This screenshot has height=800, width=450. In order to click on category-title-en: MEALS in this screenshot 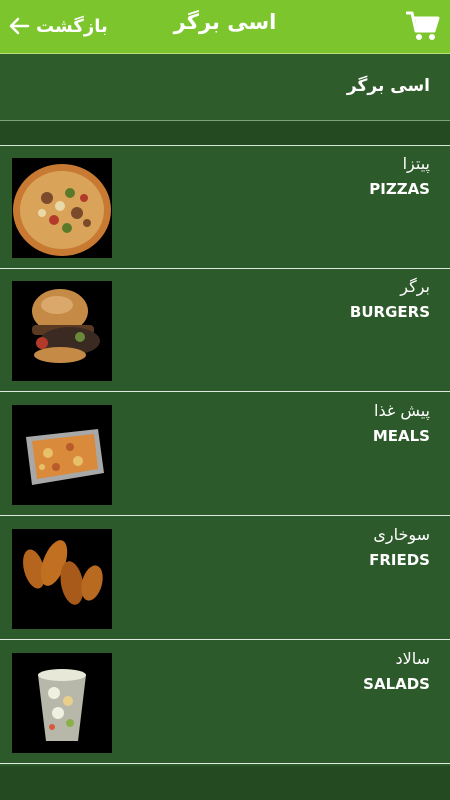, I will do `click(401, 436)`.